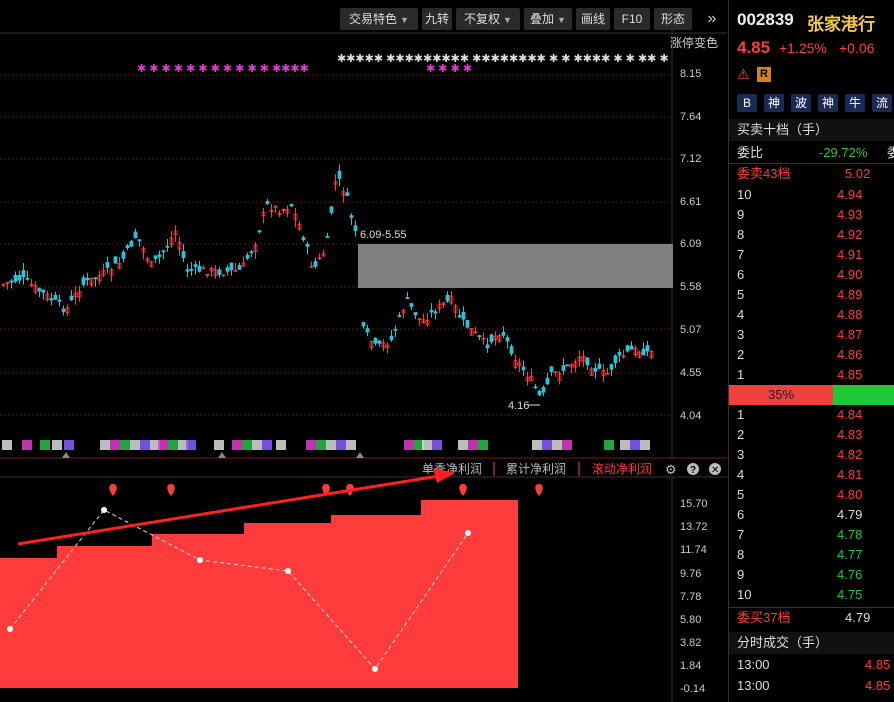  I want to click on sell-level-row: 3 4.87, so click(811, 335).